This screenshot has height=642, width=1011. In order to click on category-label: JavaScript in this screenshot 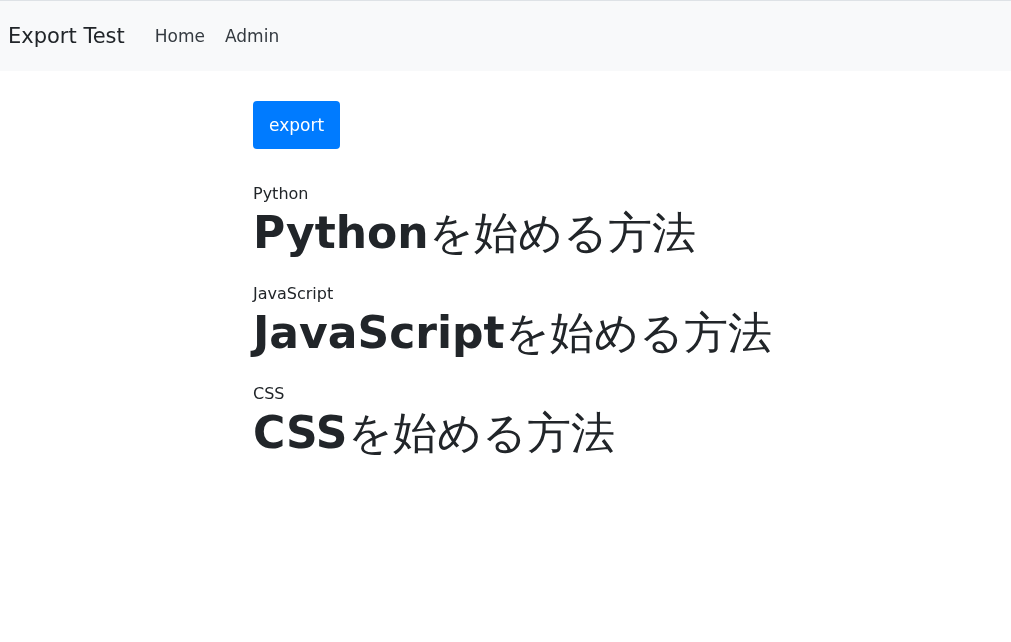, I will do `click(294, 294)`.